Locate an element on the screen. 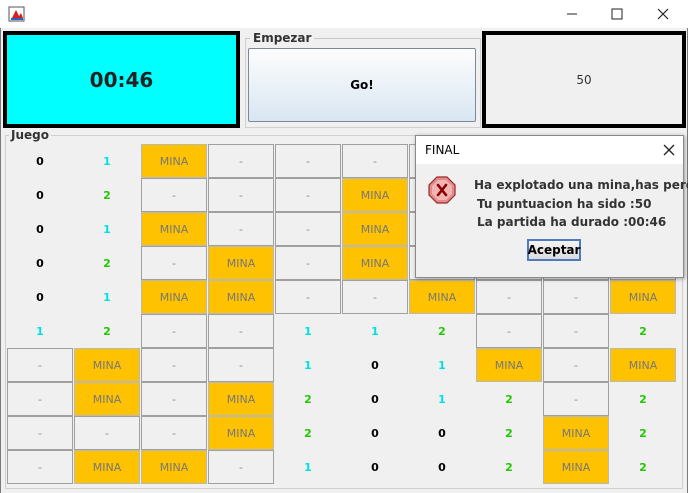  game-group-label: Juego is located at coordinates (30, 135).